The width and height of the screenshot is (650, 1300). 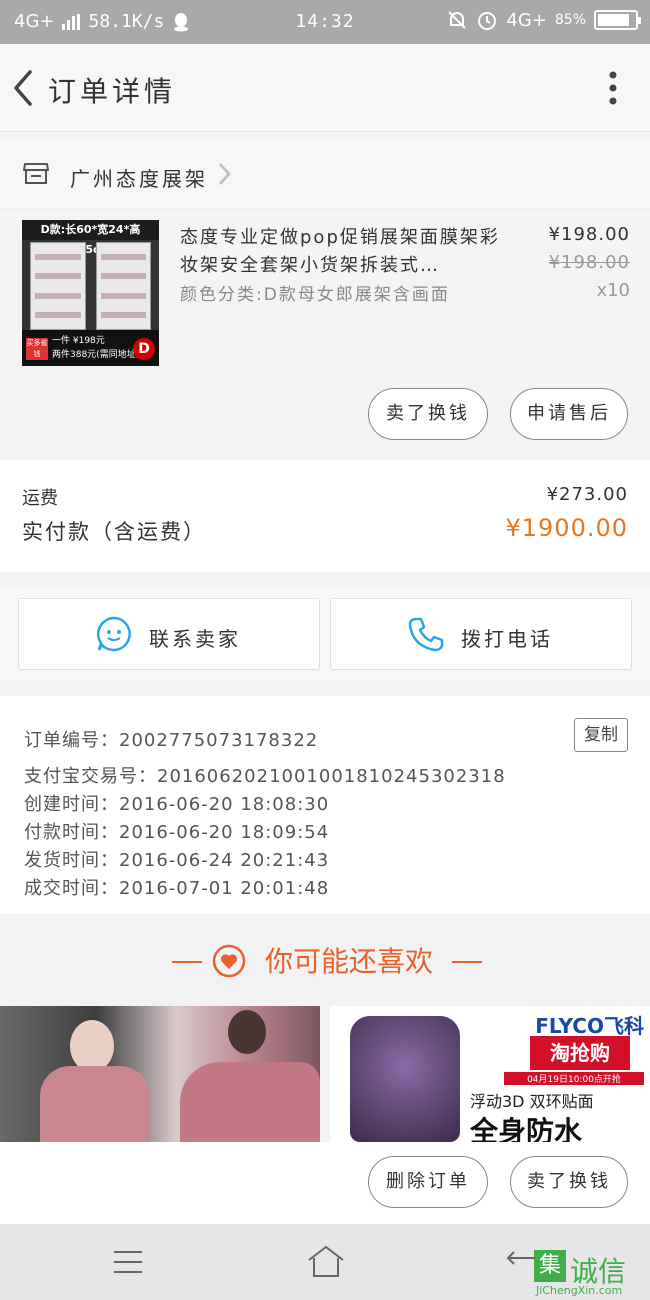 What do you see at coordinates (613, 20) in the screenshot?
I see `battery-fill` at bounding box center [613, 20].